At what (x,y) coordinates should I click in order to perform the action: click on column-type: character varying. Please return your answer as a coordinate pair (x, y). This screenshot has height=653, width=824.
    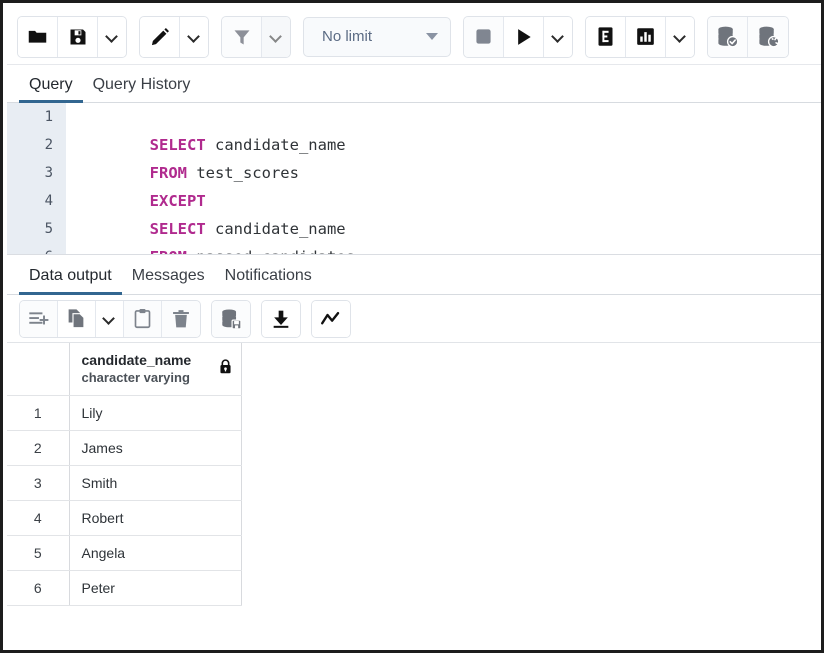
    Looking at the image, I should click on (135, 378).